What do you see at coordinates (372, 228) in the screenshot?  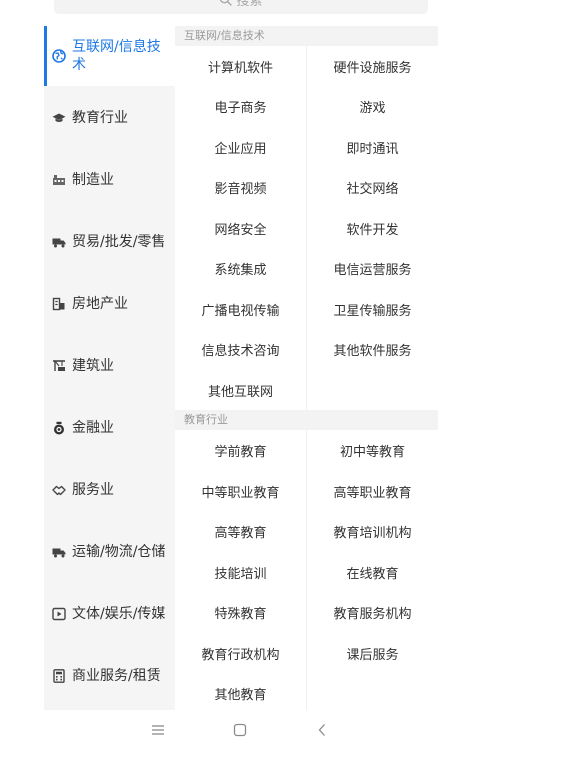 I see `sub-industry-item: 软件开发` at bounding box center [372, 228].